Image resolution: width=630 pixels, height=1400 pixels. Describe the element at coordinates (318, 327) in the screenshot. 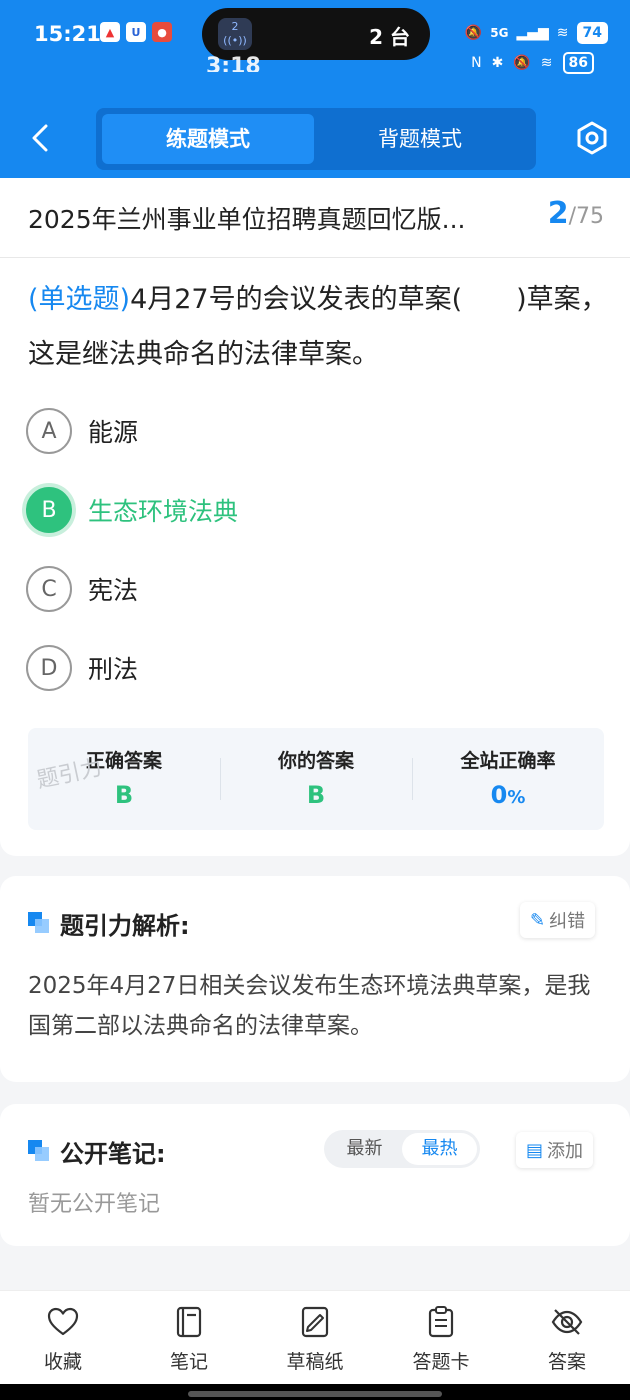

I see `question-stem: (单选题)4月27号的会议发表的草案( )草案，这是继法典命名的法律草案。` at that location.